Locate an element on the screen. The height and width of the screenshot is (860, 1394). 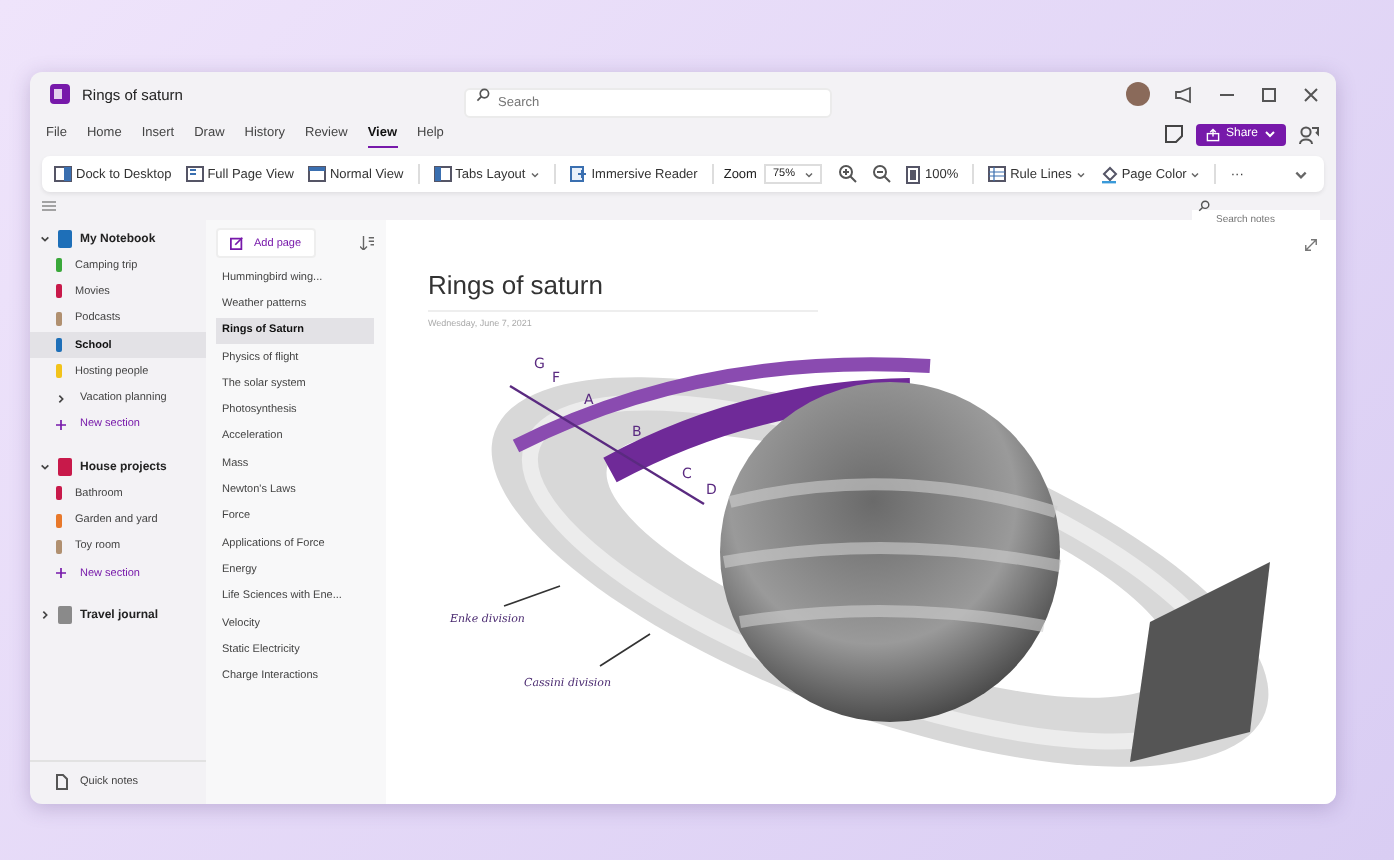
close-icon is located at coordinates (1311, 94).